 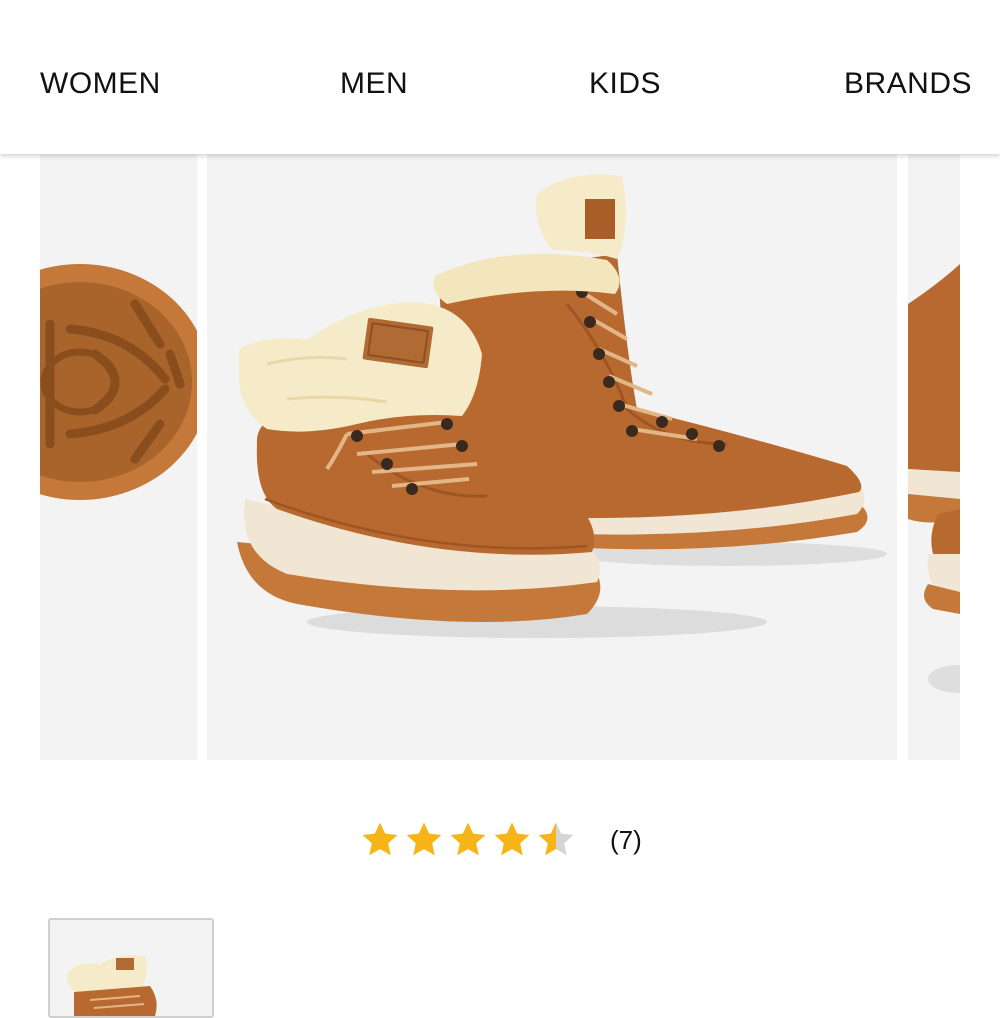 I want to click on nav-item-women: WOMEN, so click(x=100, y=84).